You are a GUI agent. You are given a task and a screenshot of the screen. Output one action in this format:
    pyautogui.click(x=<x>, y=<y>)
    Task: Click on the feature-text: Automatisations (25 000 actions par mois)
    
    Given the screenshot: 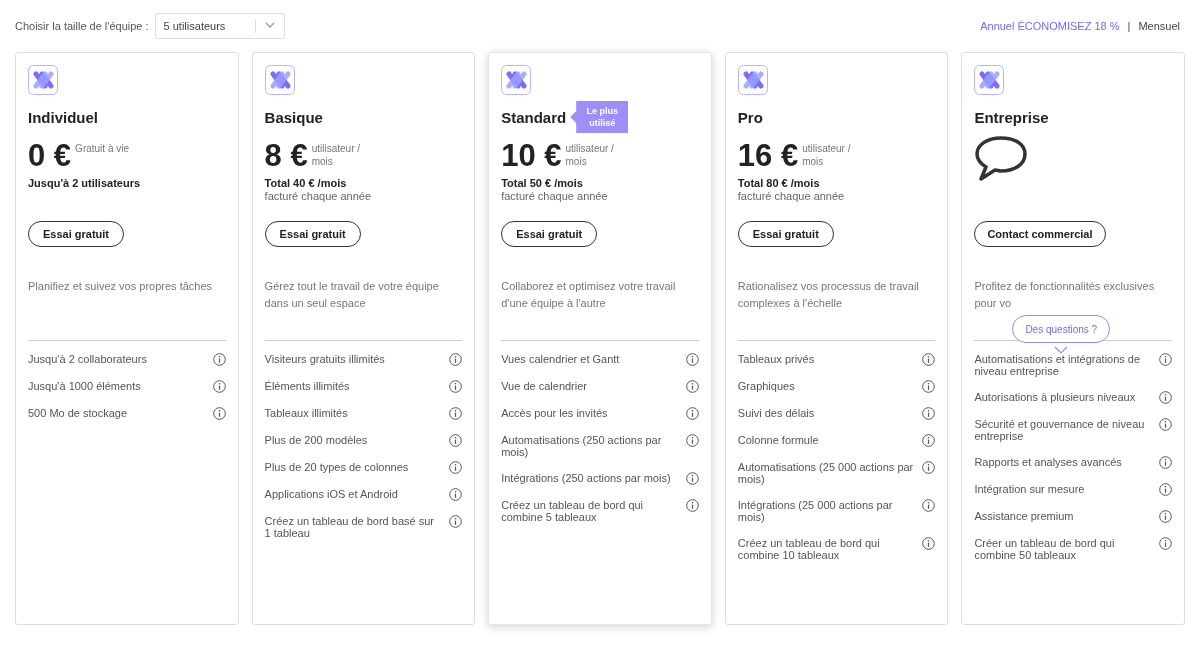 What is the action you would take?
    pyautogui.click(x=826, y=473)
    